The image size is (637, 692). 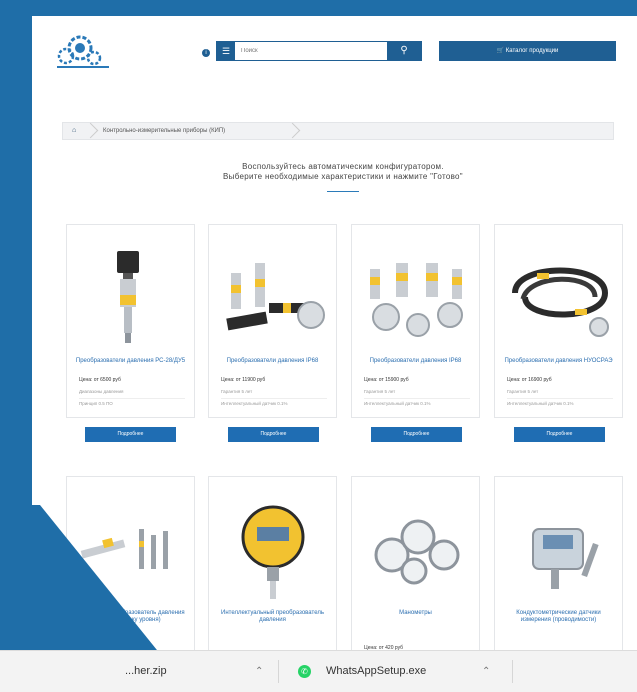 I want to click on company-logo, so click(x=84, y=52).